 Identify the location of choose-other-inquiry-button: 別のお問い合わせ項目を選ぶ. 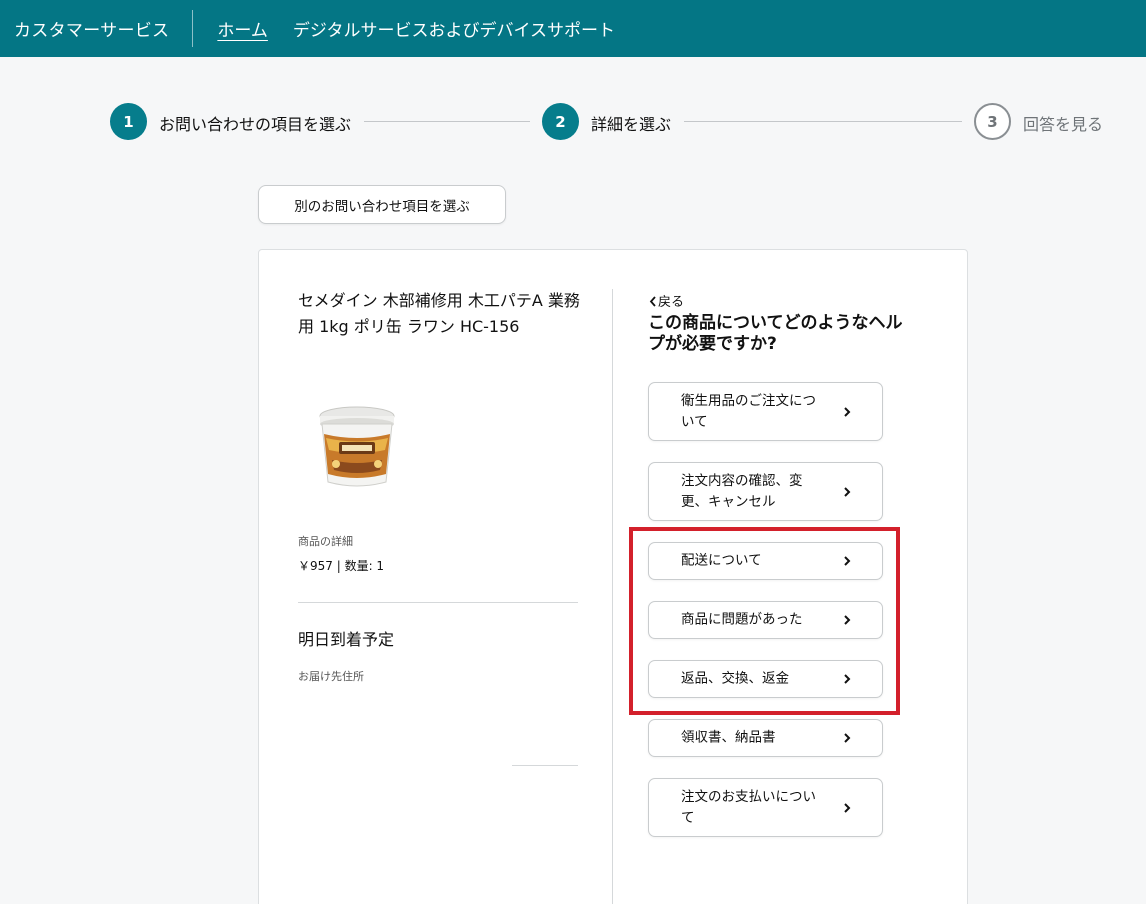
(382, 204).